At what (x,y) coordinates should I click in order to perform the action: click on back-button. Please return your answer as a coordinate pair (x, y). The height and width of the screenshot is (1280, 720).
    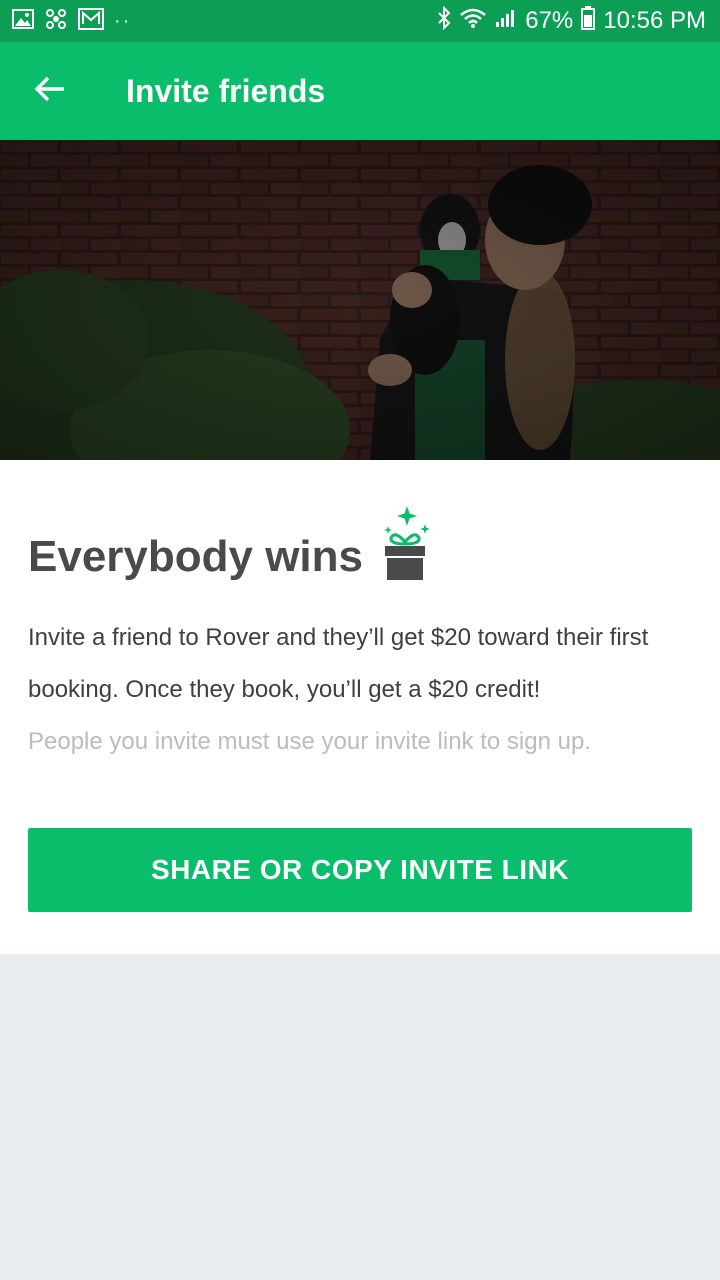
    Looking at the image, I should click on (50, 91).